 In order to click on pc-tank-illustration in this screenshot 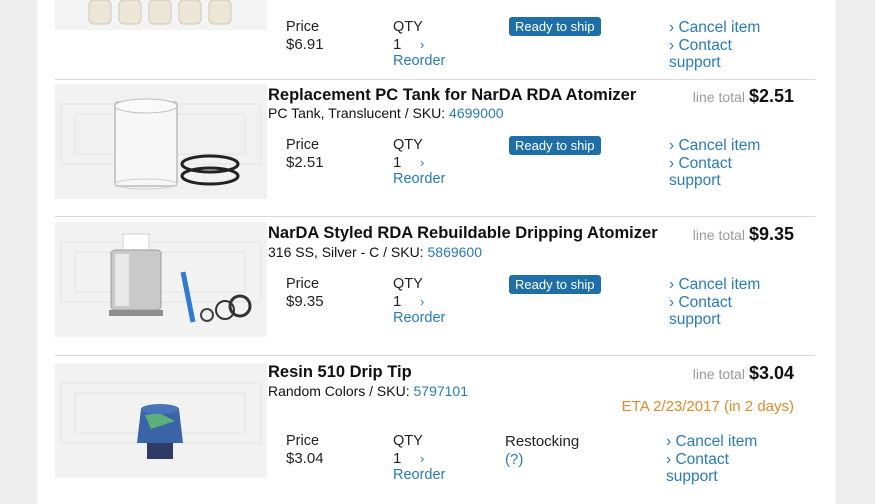, I will do `click(161, 141)`.